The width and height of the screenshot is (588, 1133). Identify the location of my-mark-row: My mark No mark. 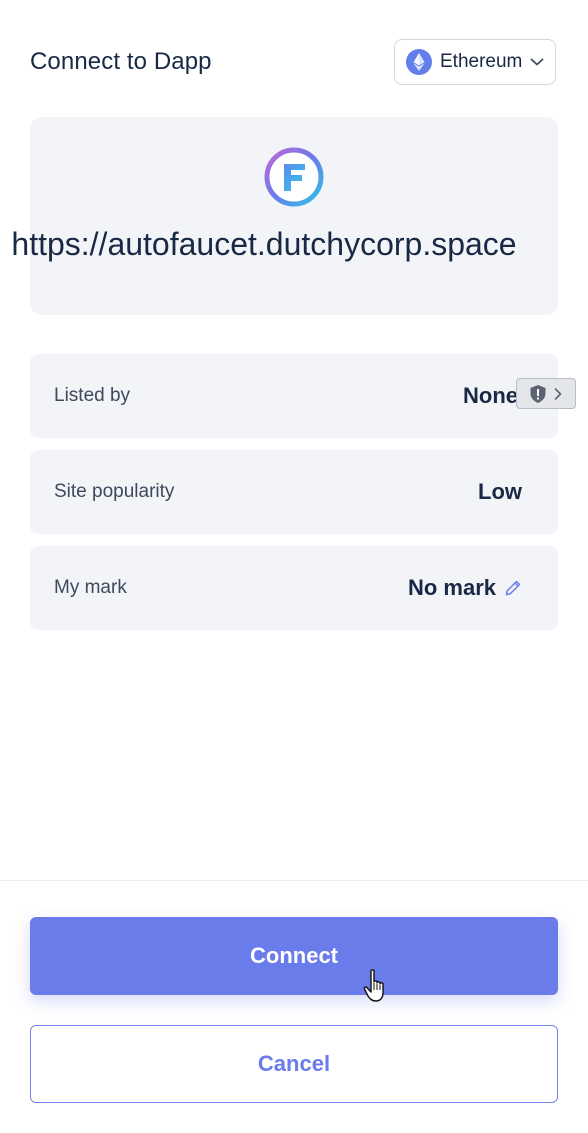
(294, 588).